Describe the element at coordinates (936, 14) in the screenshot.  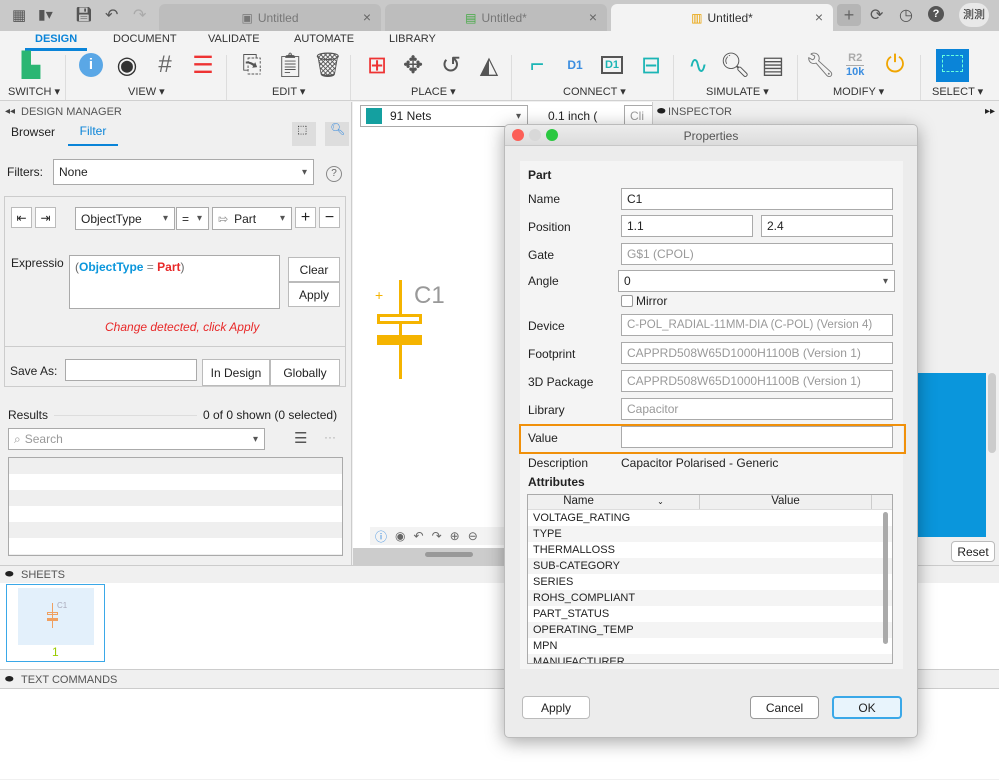
I see `help-icon: ?` at that location.